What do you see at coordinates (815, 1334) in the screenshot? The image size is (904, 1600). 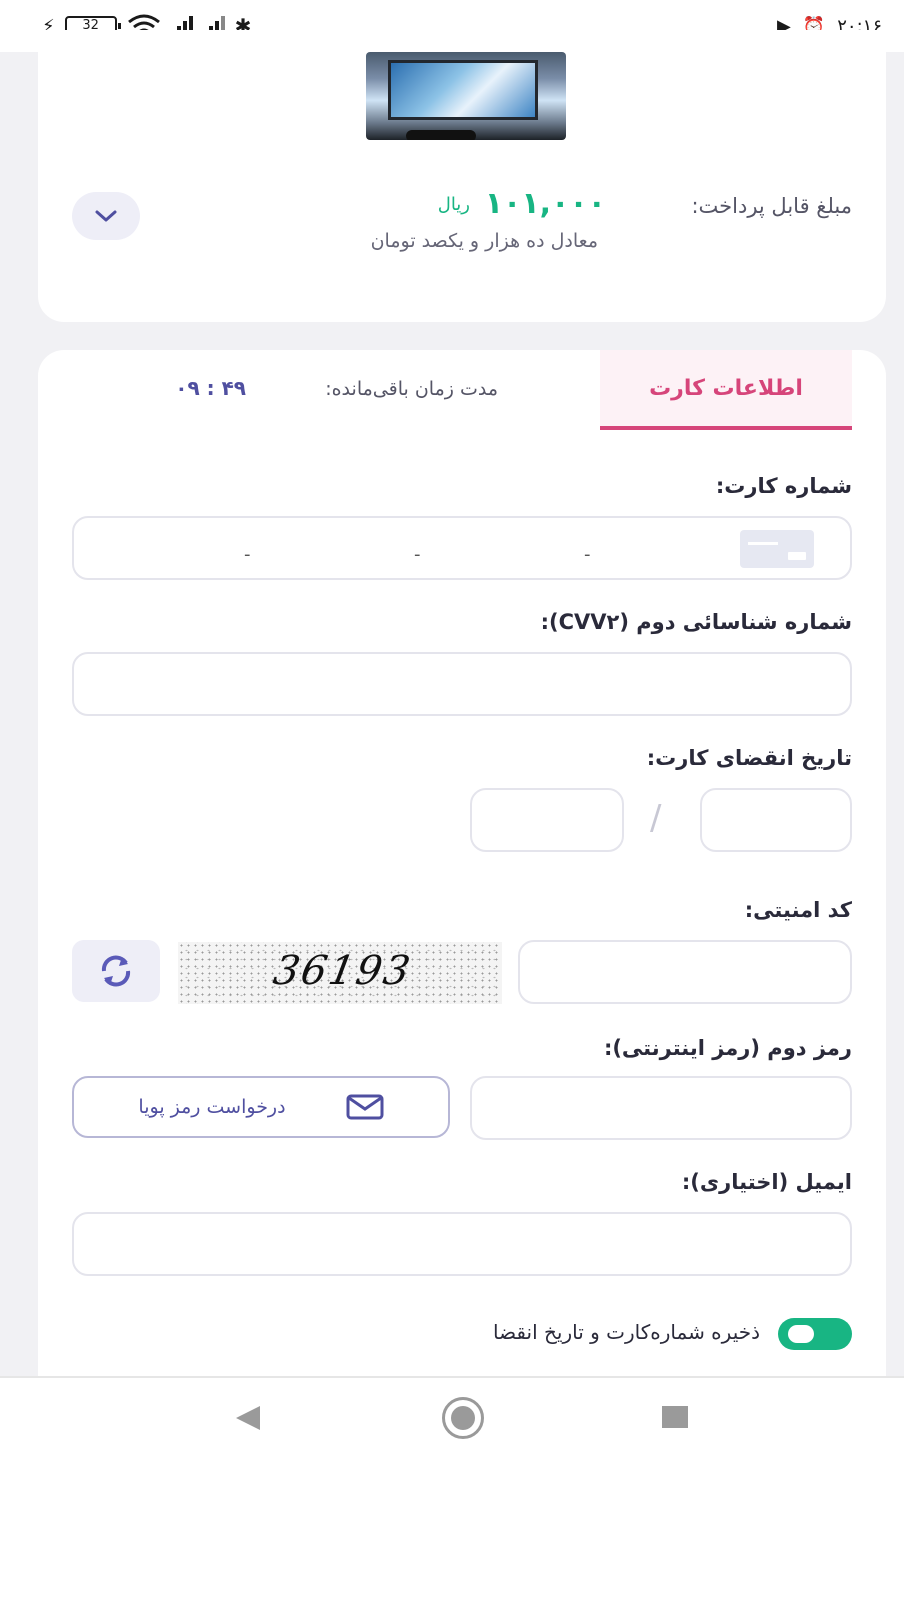 I see `save-card-toggle` at bounding box center [815, 1334].